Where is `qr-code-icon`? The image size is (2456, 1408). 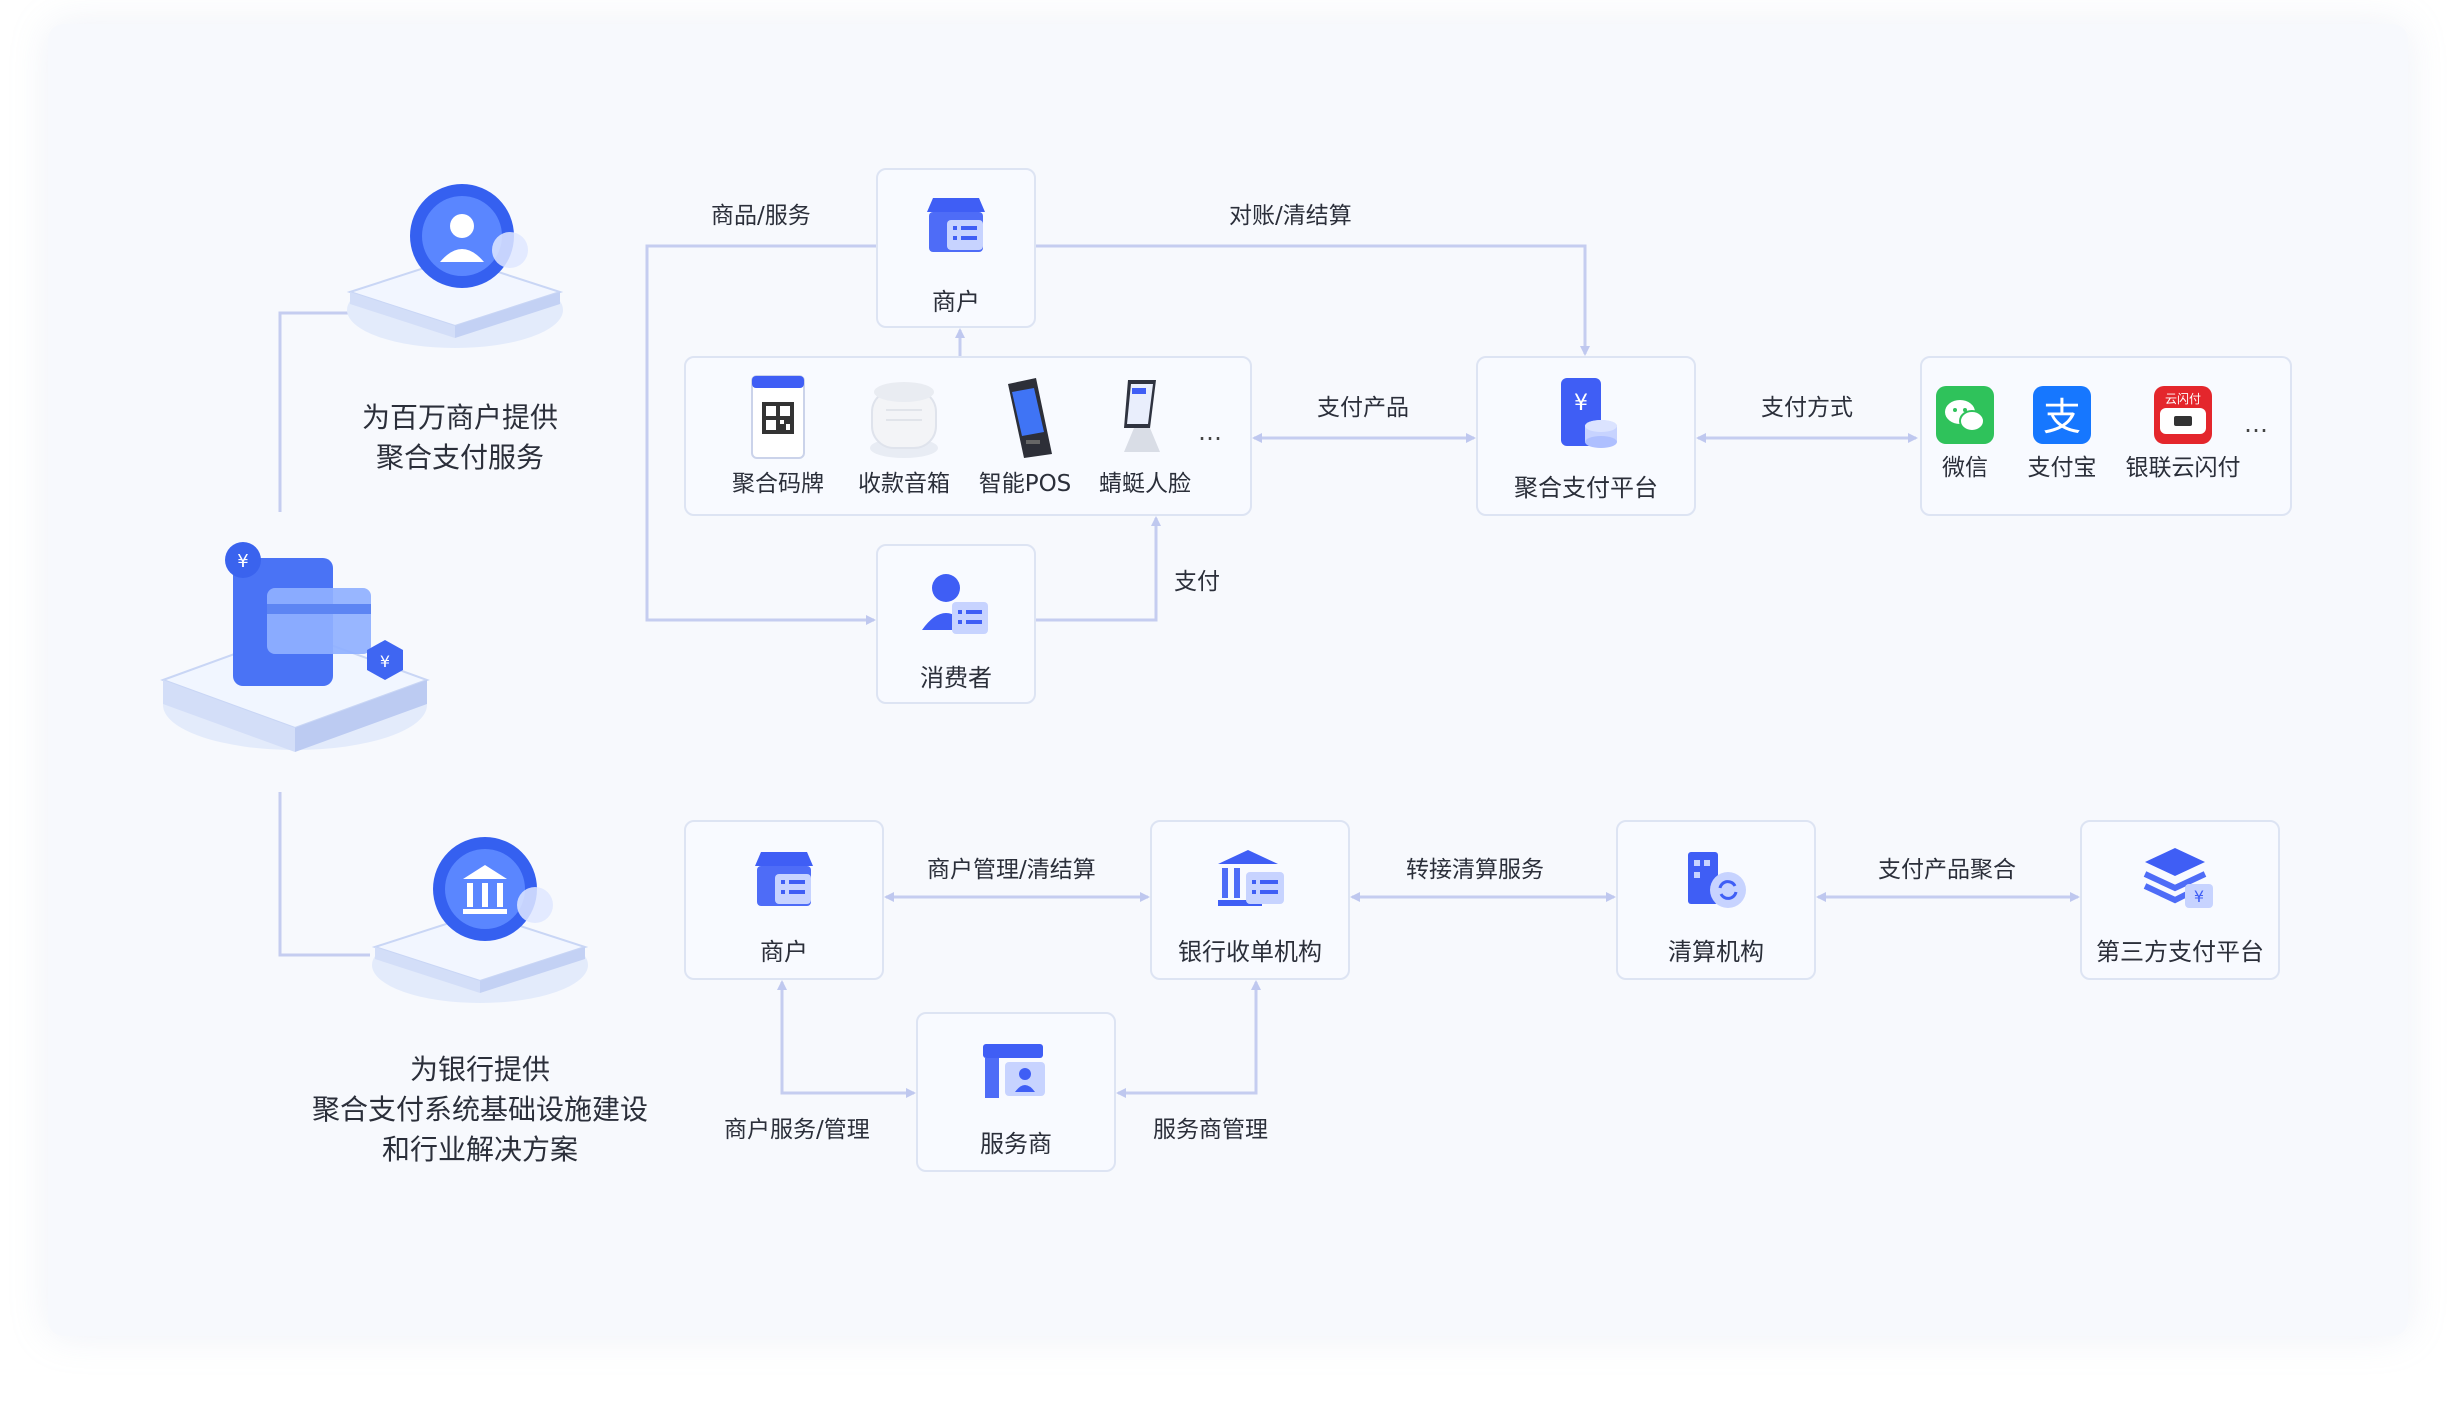
qr-code-icon is located at coordinates (778, 417).